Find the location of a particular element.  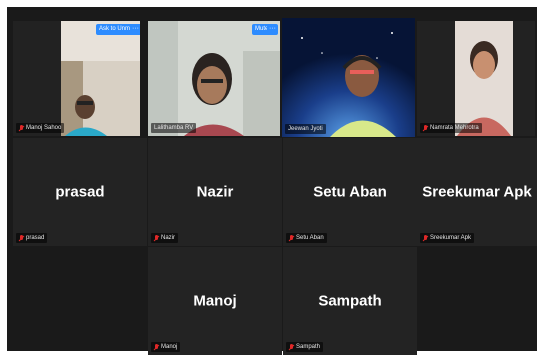

participant-name-label: Namrata Mehrotra is located at coordinates (451, 128).